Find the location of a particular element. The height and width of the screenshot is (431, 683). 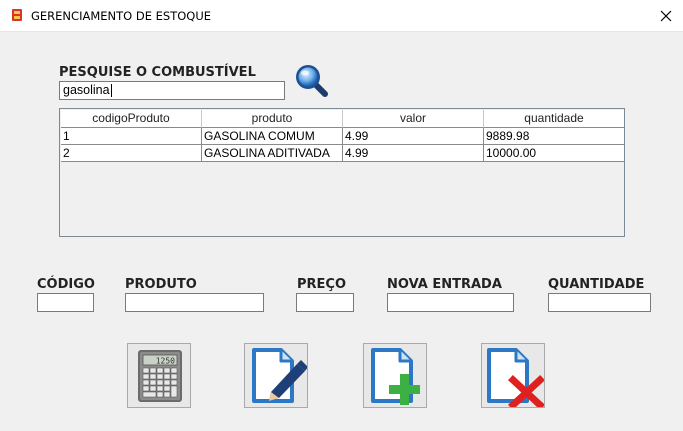

table-cell: 9889.98 is located at coordinates (554, 136).